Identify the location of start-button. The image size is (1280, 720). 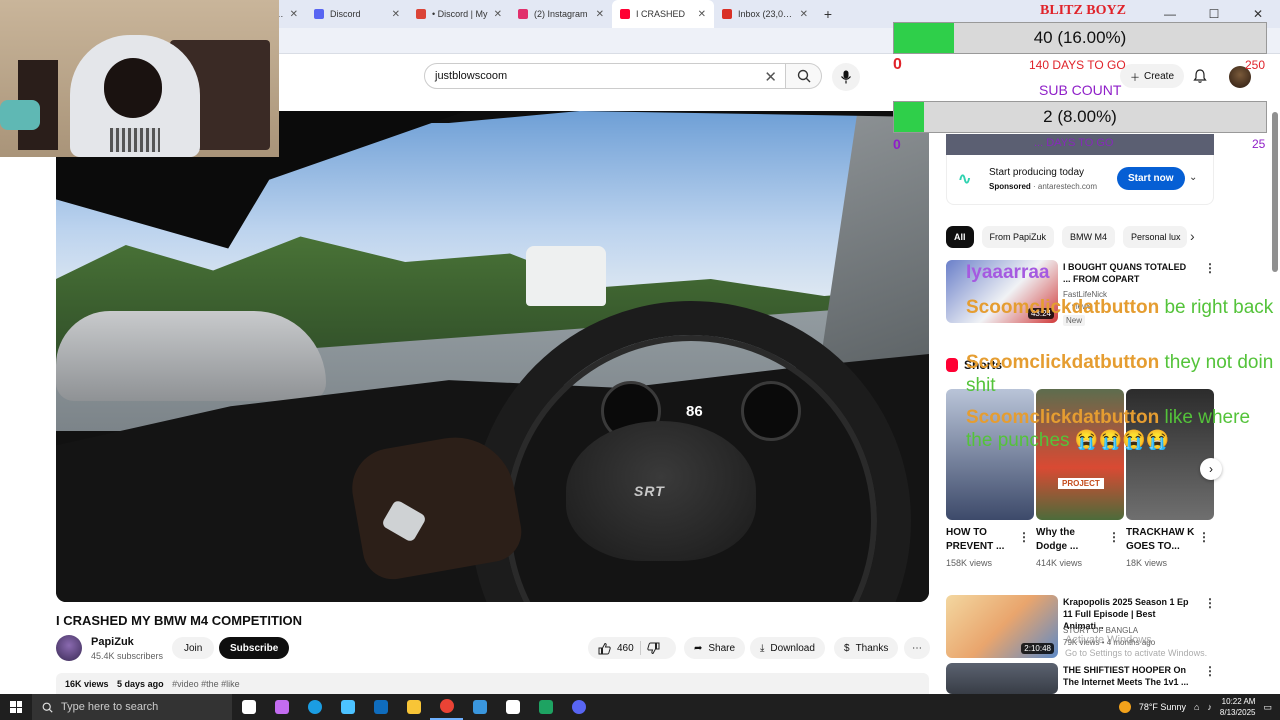
(16, 707).